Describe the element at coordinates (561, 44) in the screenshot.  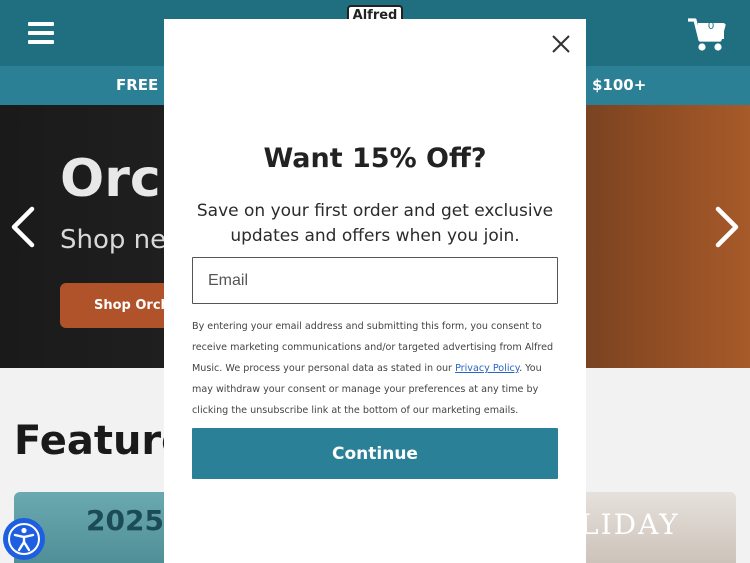
I see `close-icon` at that location.